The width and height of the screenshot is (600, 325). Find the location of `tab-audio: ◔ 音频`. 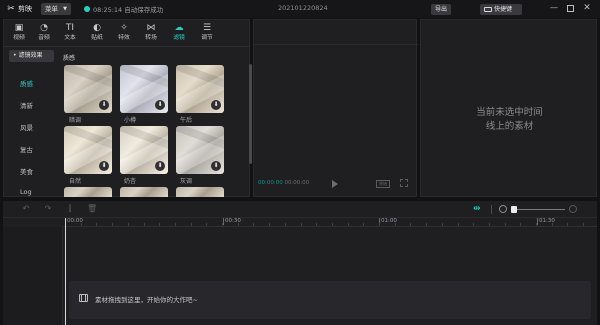

tab-audio: ◔ 音频 is located at coordinates (44, 33).